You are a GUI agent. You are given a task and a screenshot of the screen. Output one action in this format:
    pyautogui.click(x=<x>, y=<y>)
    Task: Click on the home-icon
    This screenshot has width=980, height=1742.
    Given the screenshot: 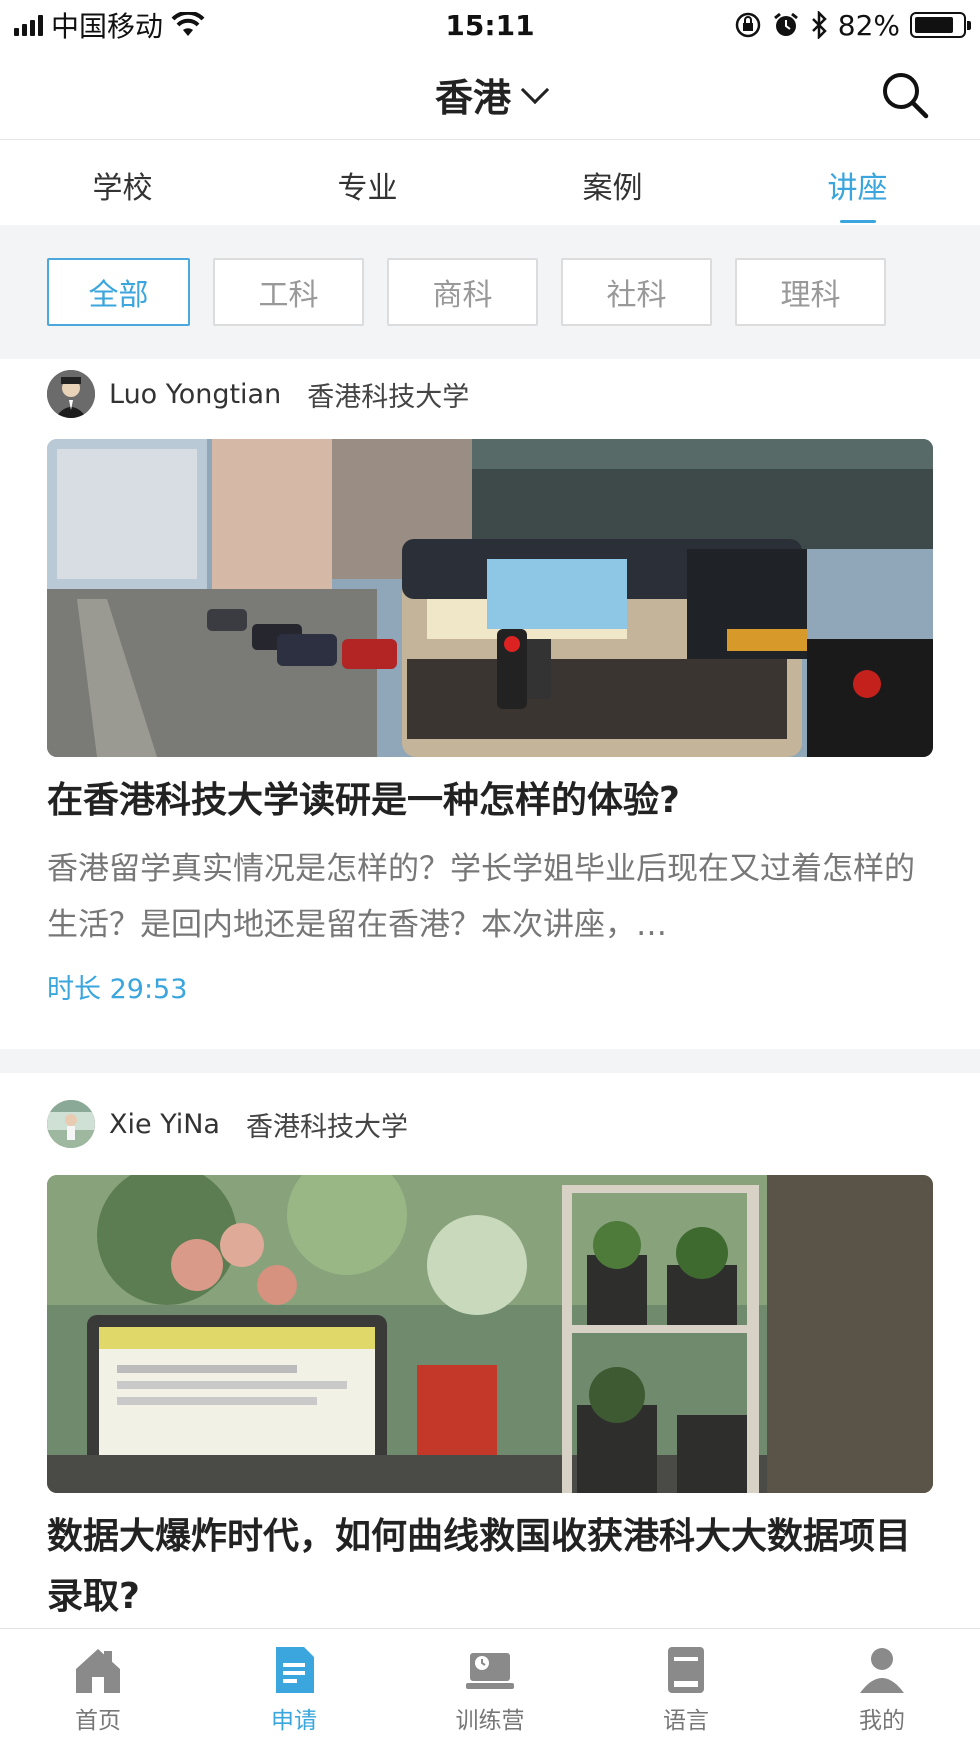 What is the action you would take?
    pyautogui.click(x=98, y=1671)
    